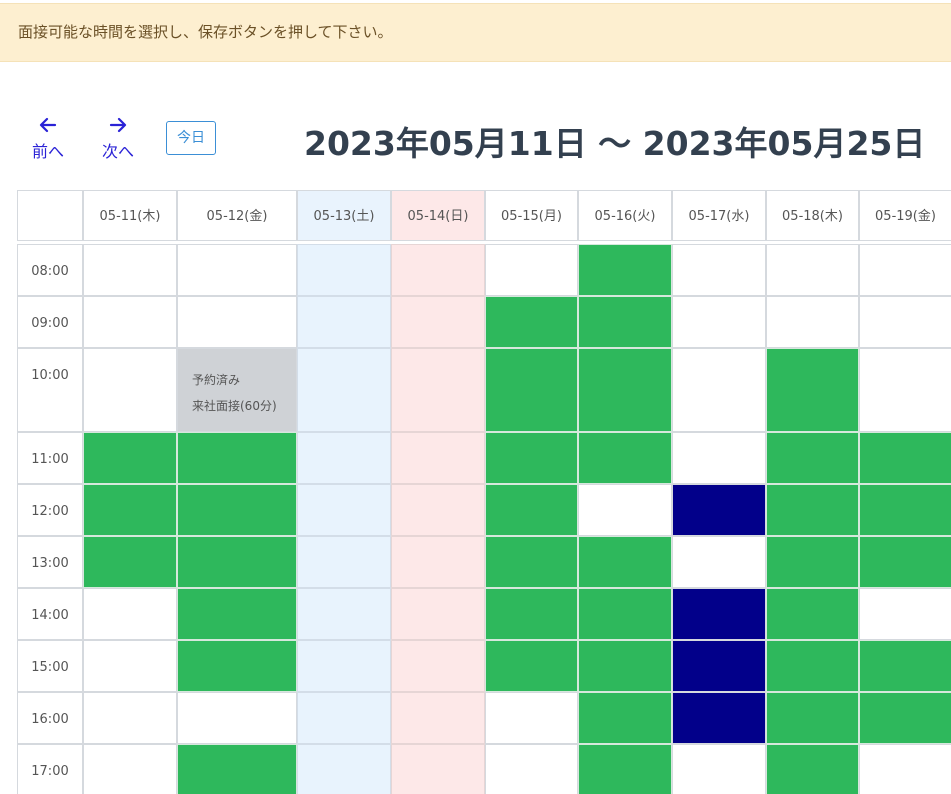  Describe the element at coordinates (50, 458) in the screenshot. I see `time-label: 11:00` at that location.